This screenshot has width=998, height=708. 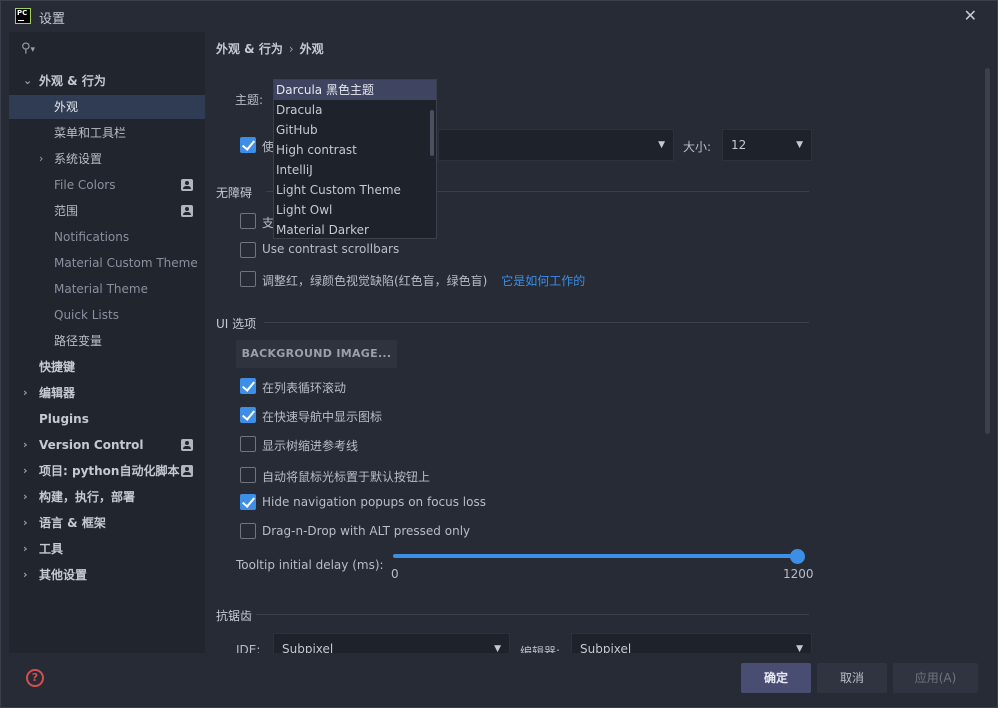 What do you see at coordinates (107, 289) in the screenshot?
I see `sidebar-item-material-theme: Material Theme` at bounding box center [107, 289].